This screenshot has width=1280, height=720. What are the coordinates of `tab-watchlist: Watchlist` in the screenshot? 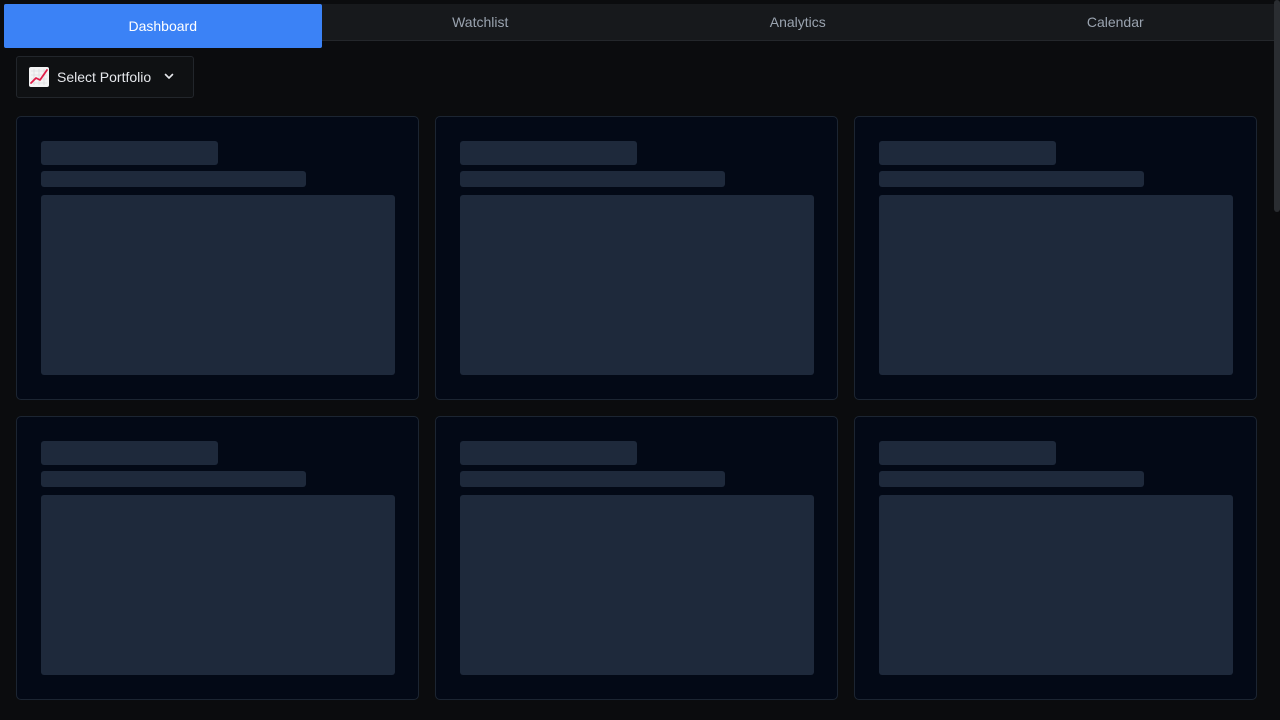 It's located at (481, 22).